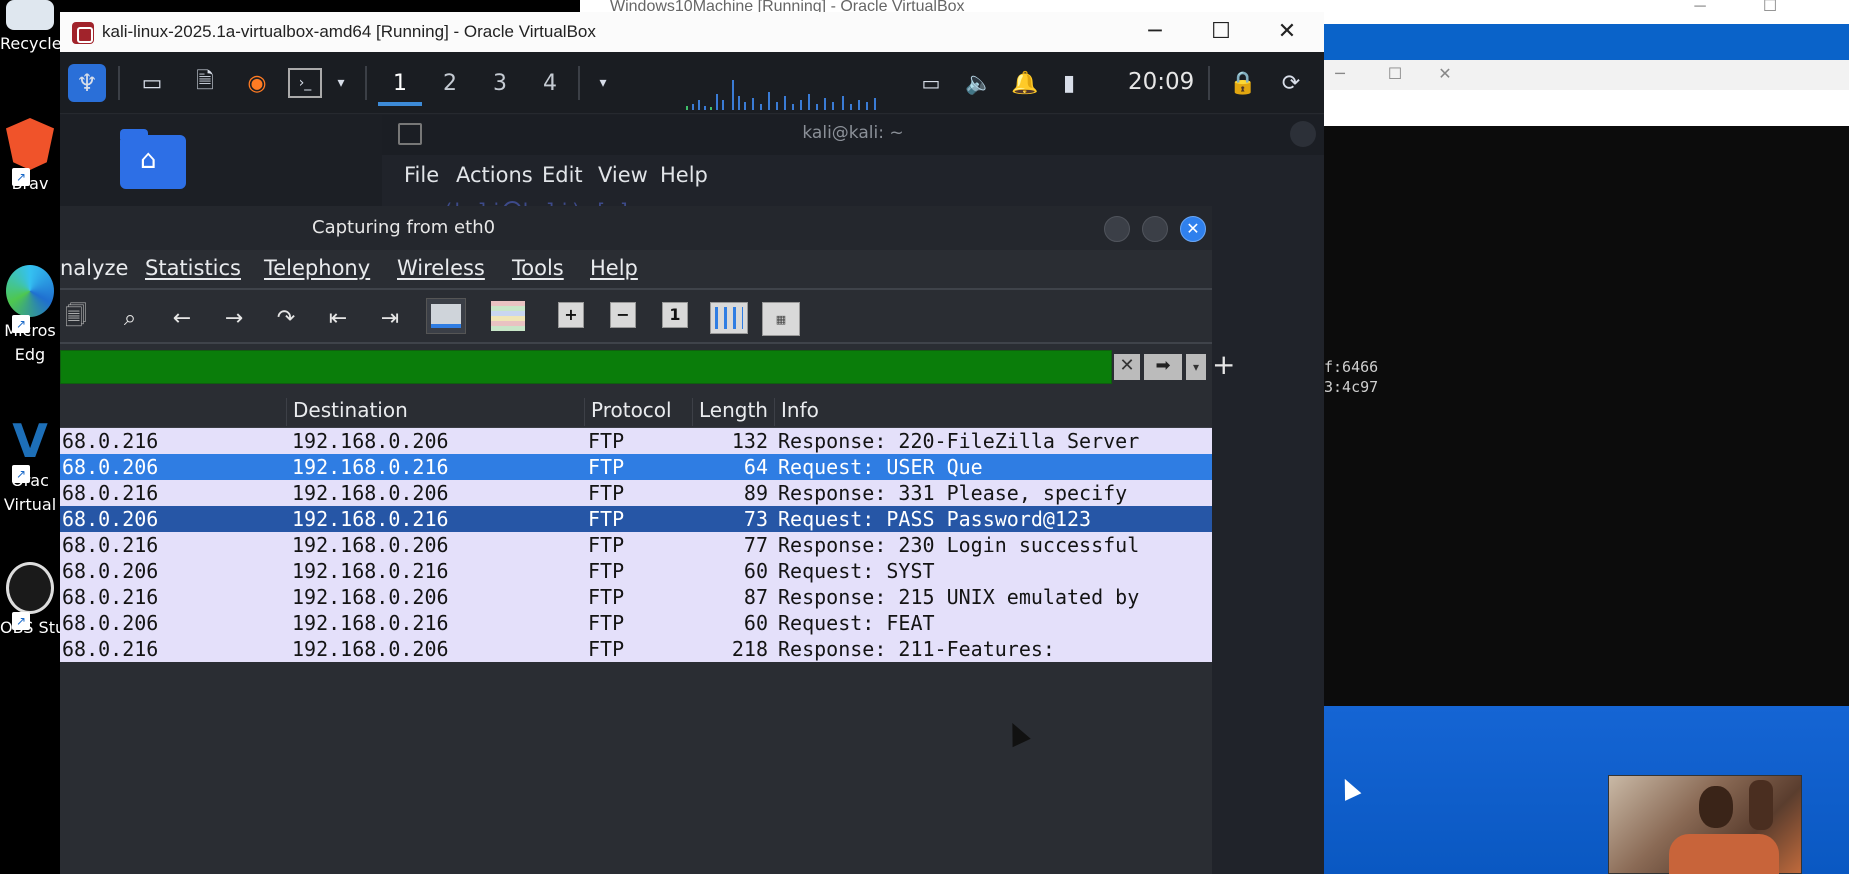  Describe the element at coordinates (1161, 82) in the screenshot. I see `panel-clock: 20:09` at that location.